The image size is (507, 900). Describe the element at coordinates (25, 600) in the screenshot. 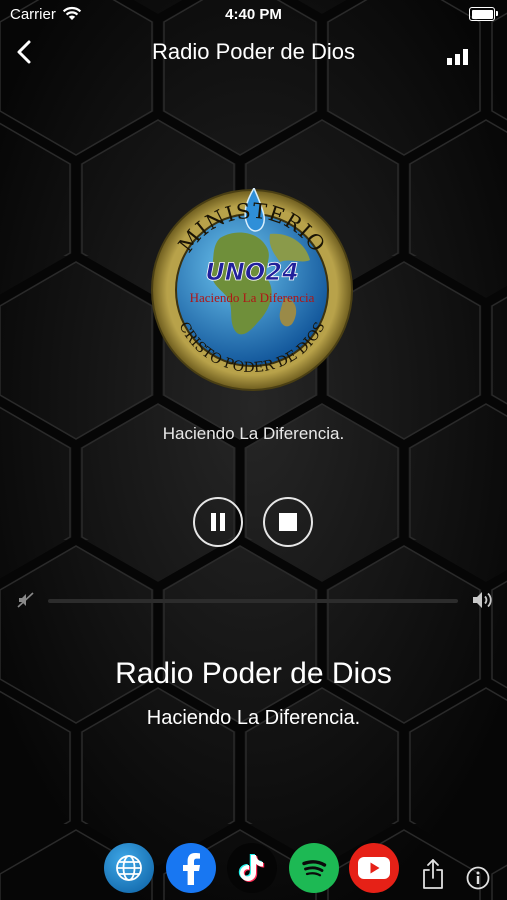

I see `volume-mute-icon` at that location.